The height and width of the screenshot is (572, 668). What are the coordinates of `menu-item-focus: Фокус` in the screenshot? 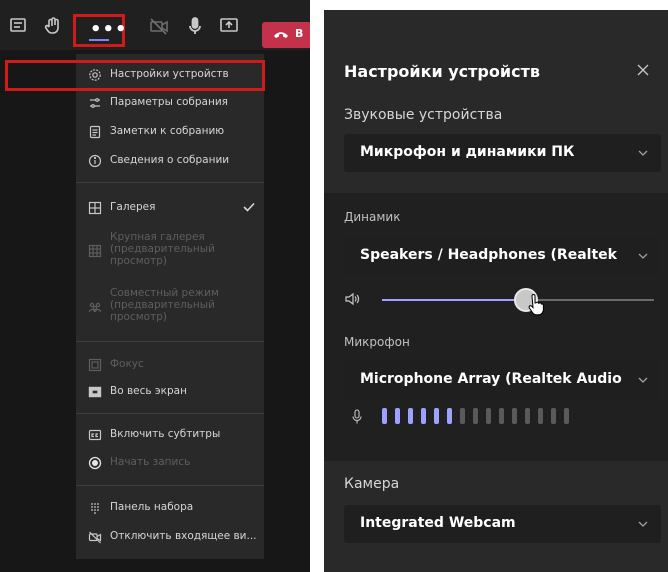 It's located at (170, 365).